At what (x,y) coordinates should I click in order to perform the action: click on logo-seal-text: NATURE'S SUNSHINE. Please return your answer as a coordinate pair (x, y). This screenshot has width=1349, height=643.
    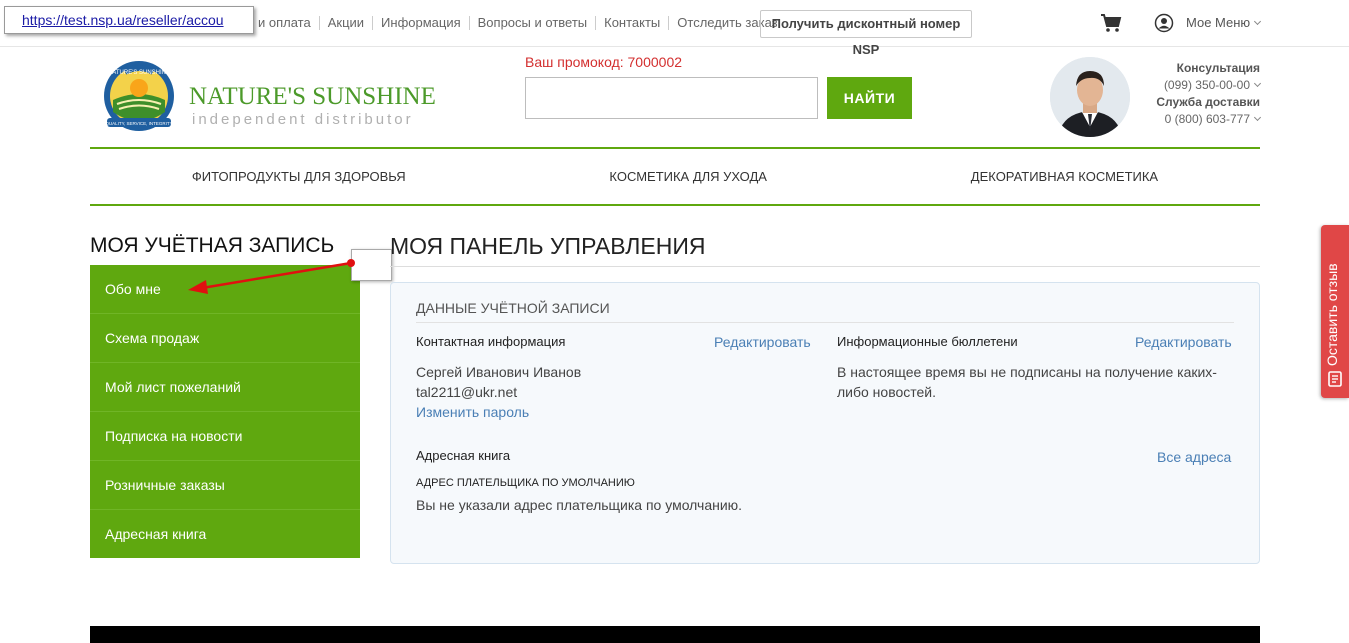
    Looking at the image, I should click on (139, 73).